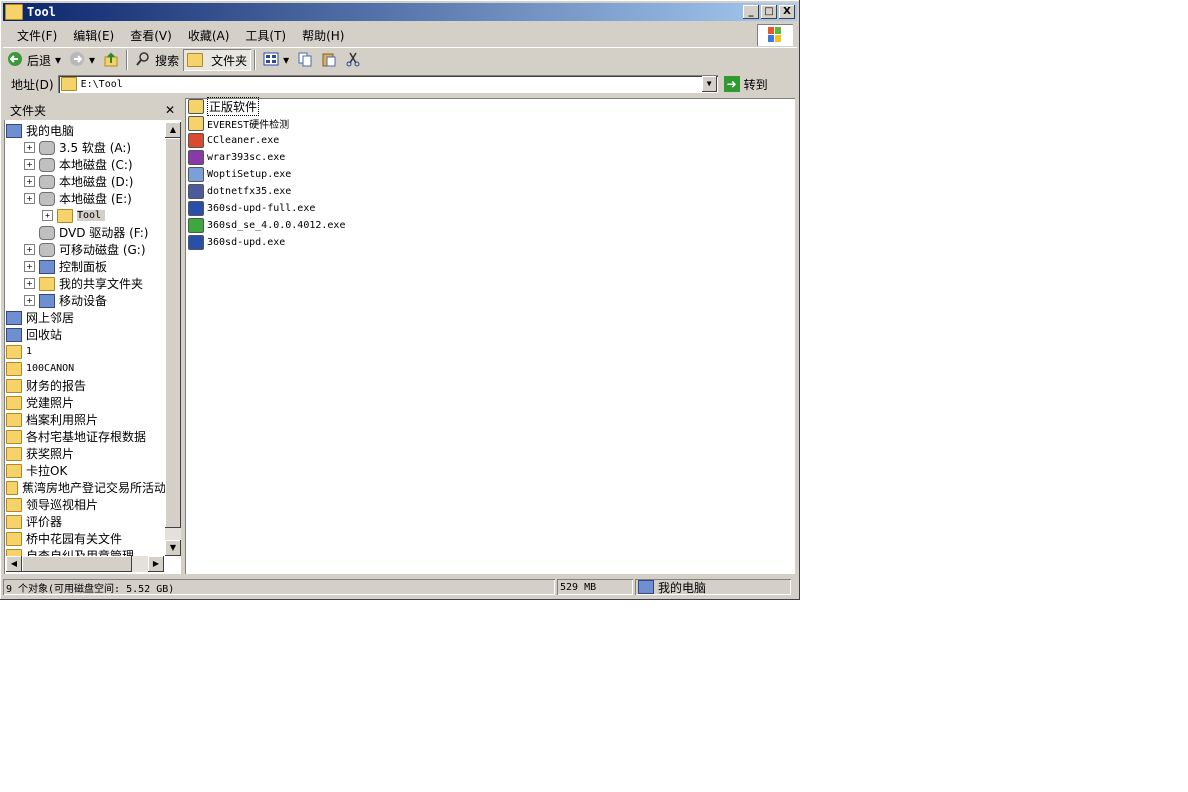  What do you see at coordinates (173, 548) in the screenshot?
I see `scroll-down-button: ▼` at bounding box center [173, 548].